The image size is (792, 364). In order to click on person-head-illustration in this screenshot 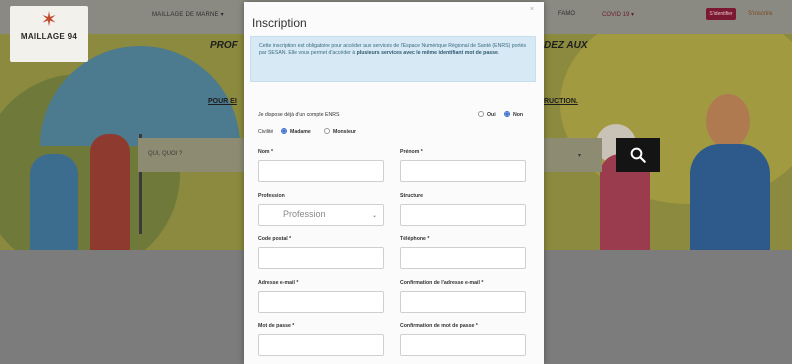, I will do `click(728, 121)`.